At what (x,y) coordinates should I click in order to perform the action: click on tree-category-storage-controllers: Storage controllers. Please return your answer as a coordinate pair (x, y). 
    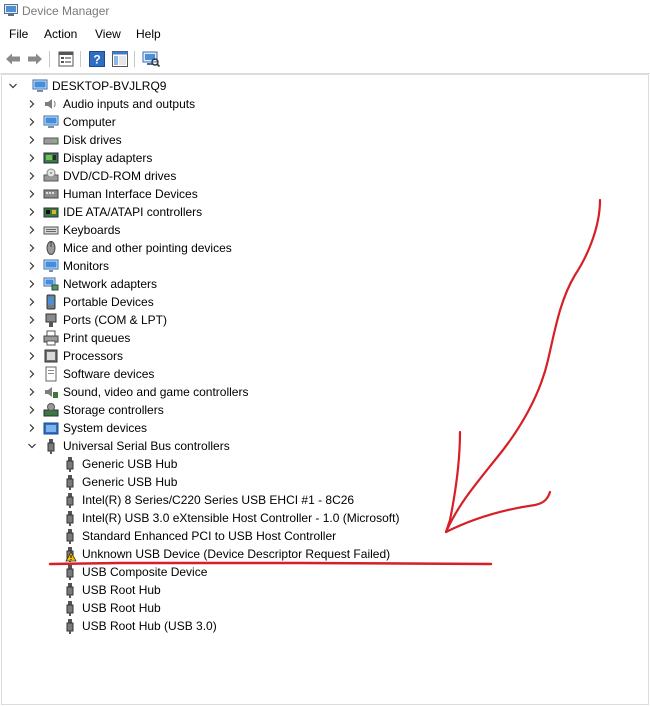
    Looking at the image, I should click on (95, 410).